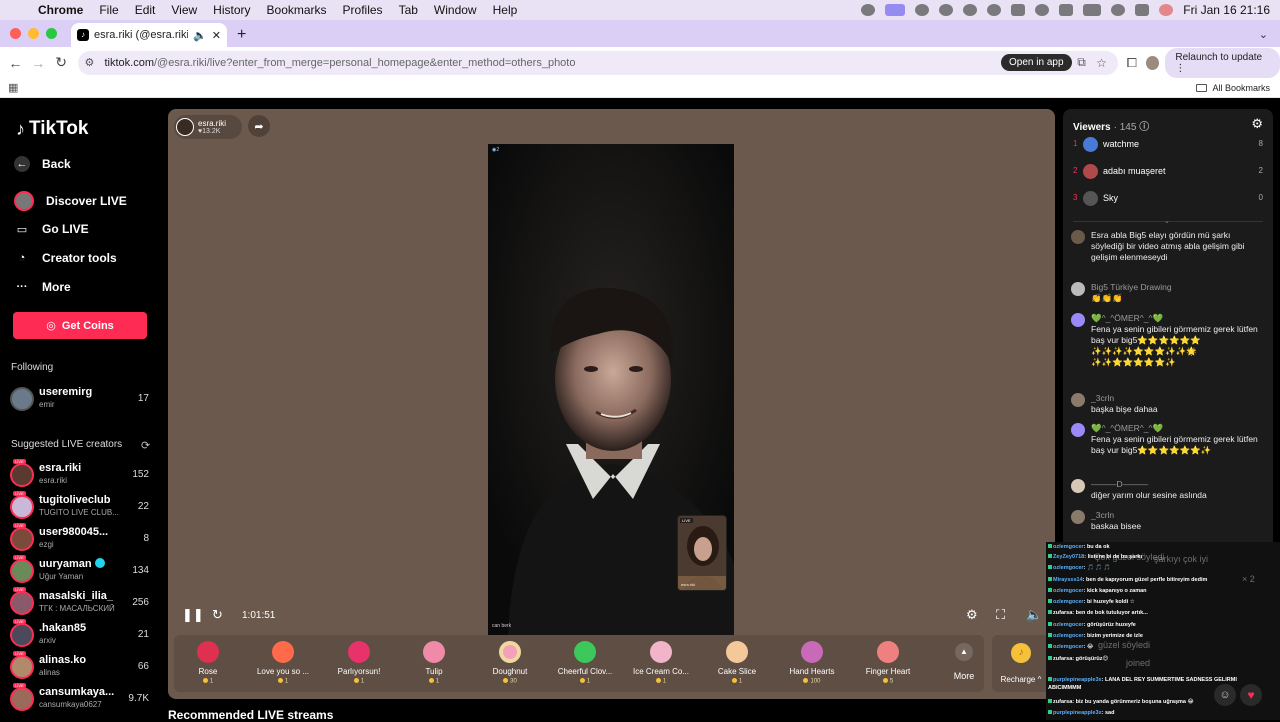 The width and height of the screenshot is (1280, 722). What do you see at coordinates (208, 127) in the screenshot?
I see `host-info: esra.riki ♥13.2K` at bounding box center [208, 127].